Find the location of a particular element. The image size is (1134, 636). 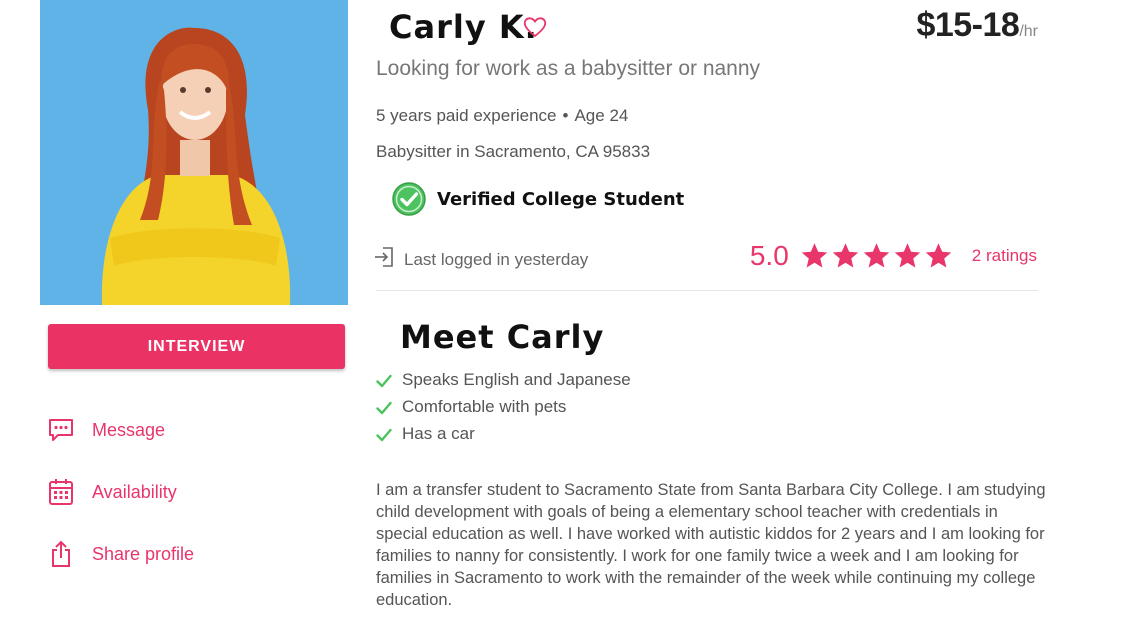

message-action: Message is located at coordinates (106, 430).